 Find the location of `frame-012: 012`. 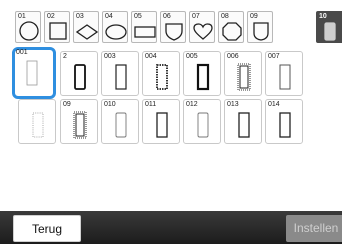

frame-012: 012 is located at coordinates (202, 121).